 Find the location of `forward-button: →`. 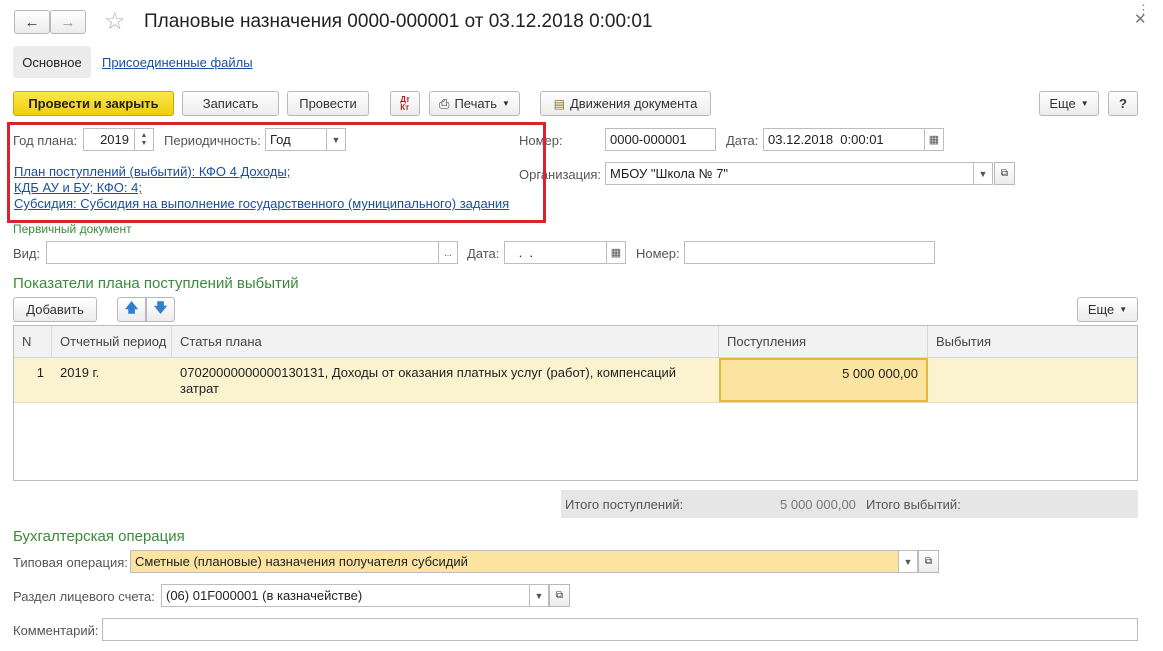

forward-button: → is located at coordinates (68, 22).